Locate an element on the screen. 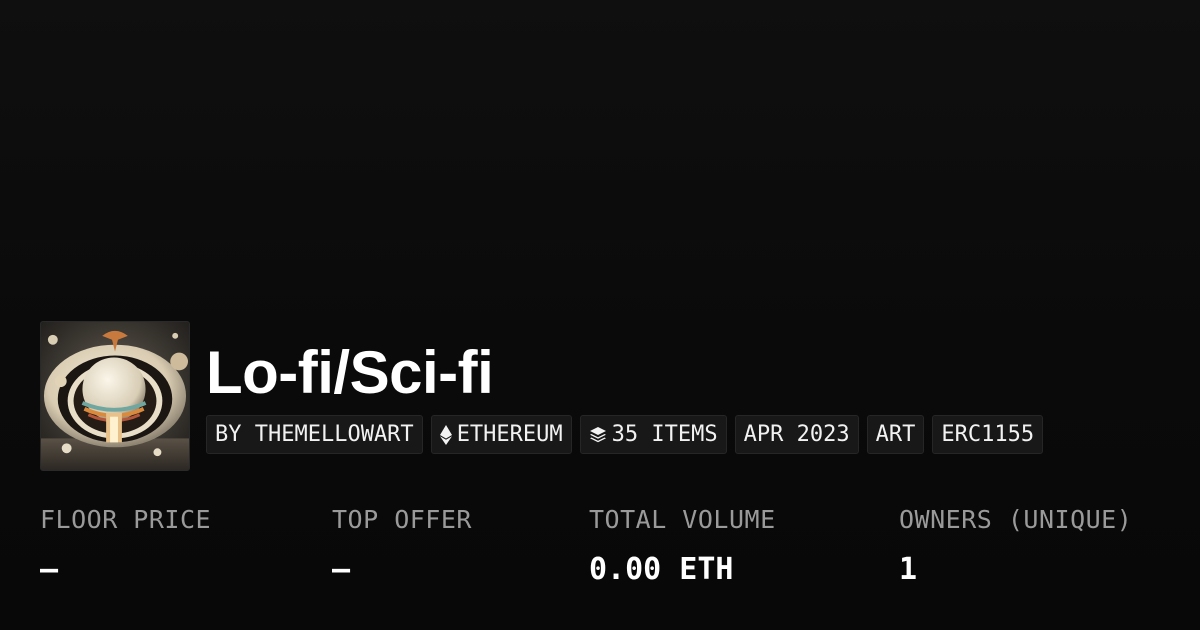 Image resolution: width=1200 pixels, height=630 pixels. floor-price-value: – is located at coordinates (49, 569).